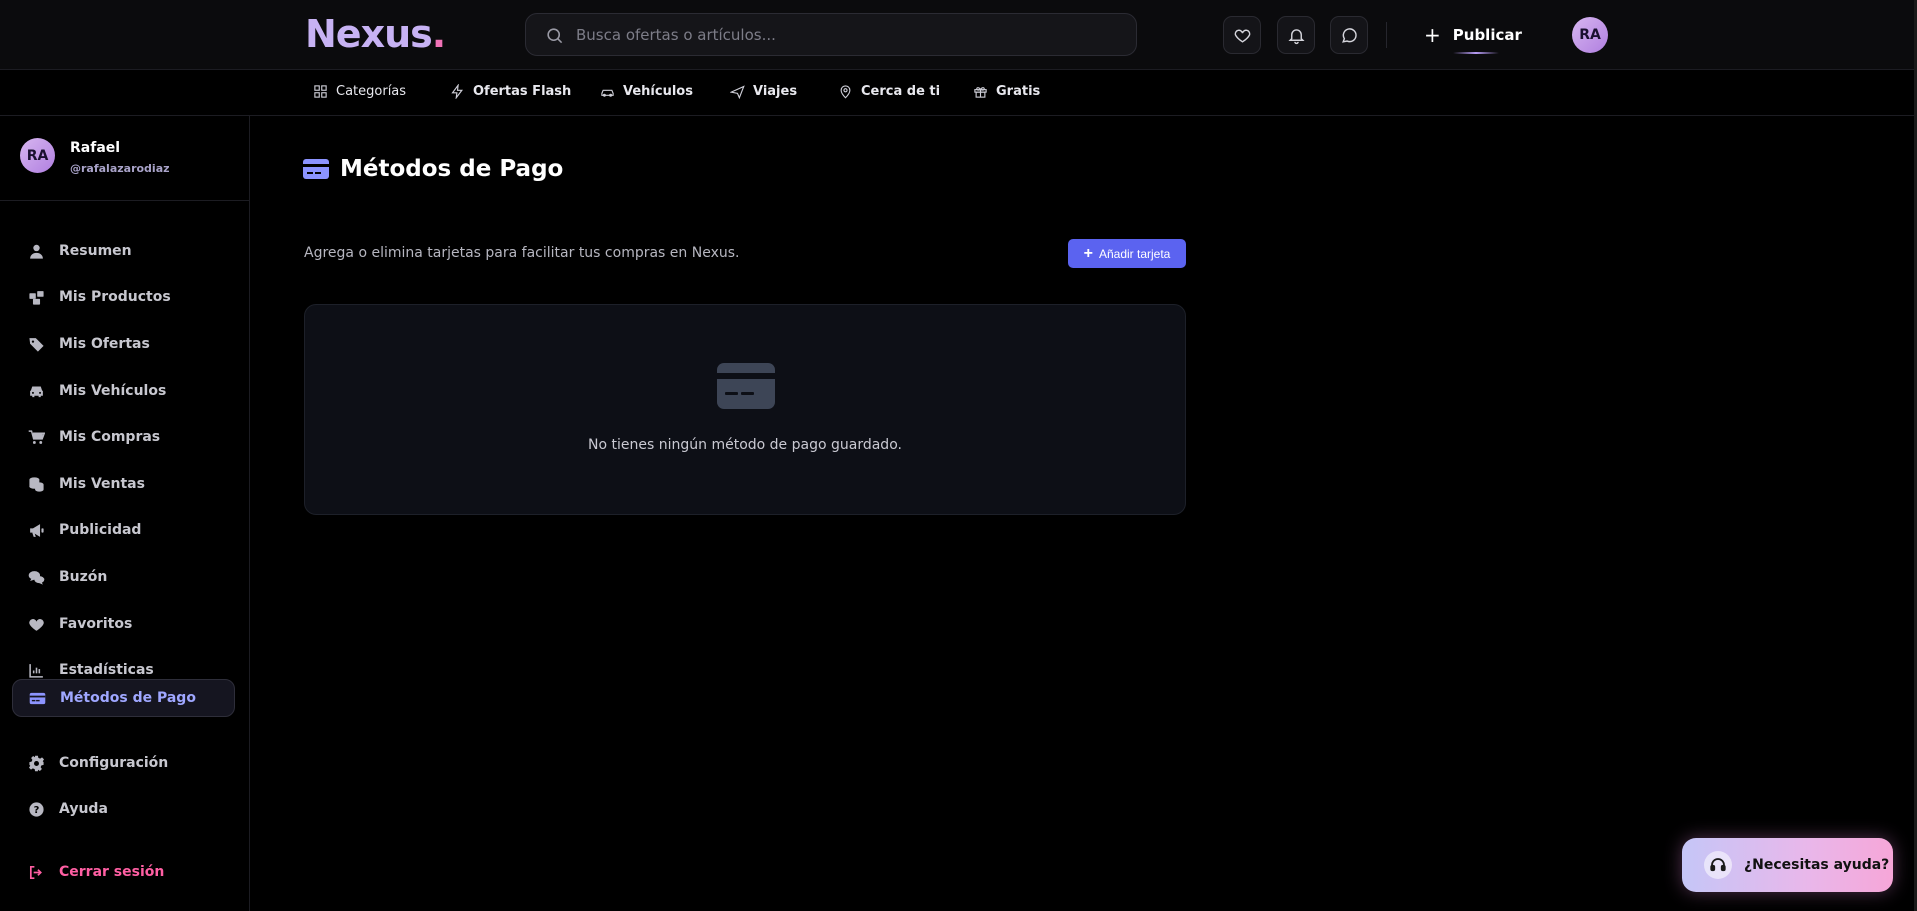 Image resolution: width=1917 pixels, height=911 pixels. I want to click on notifications-button, so click(1296, 35).